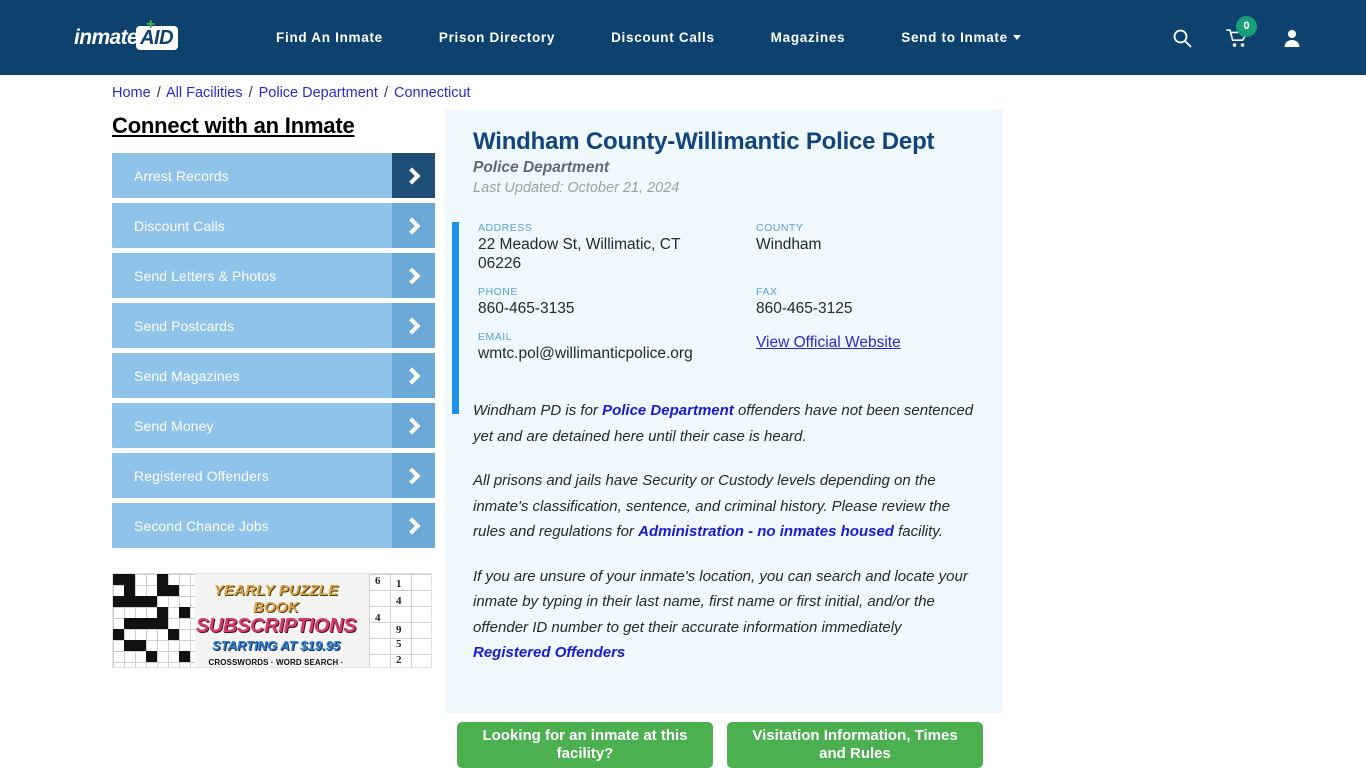 This screenshot has width=1366, height=768. What do you see at coordinates (541, 167) in the screenshot?
I see `facility-type: Police Department` at bounding box center [541, 167].